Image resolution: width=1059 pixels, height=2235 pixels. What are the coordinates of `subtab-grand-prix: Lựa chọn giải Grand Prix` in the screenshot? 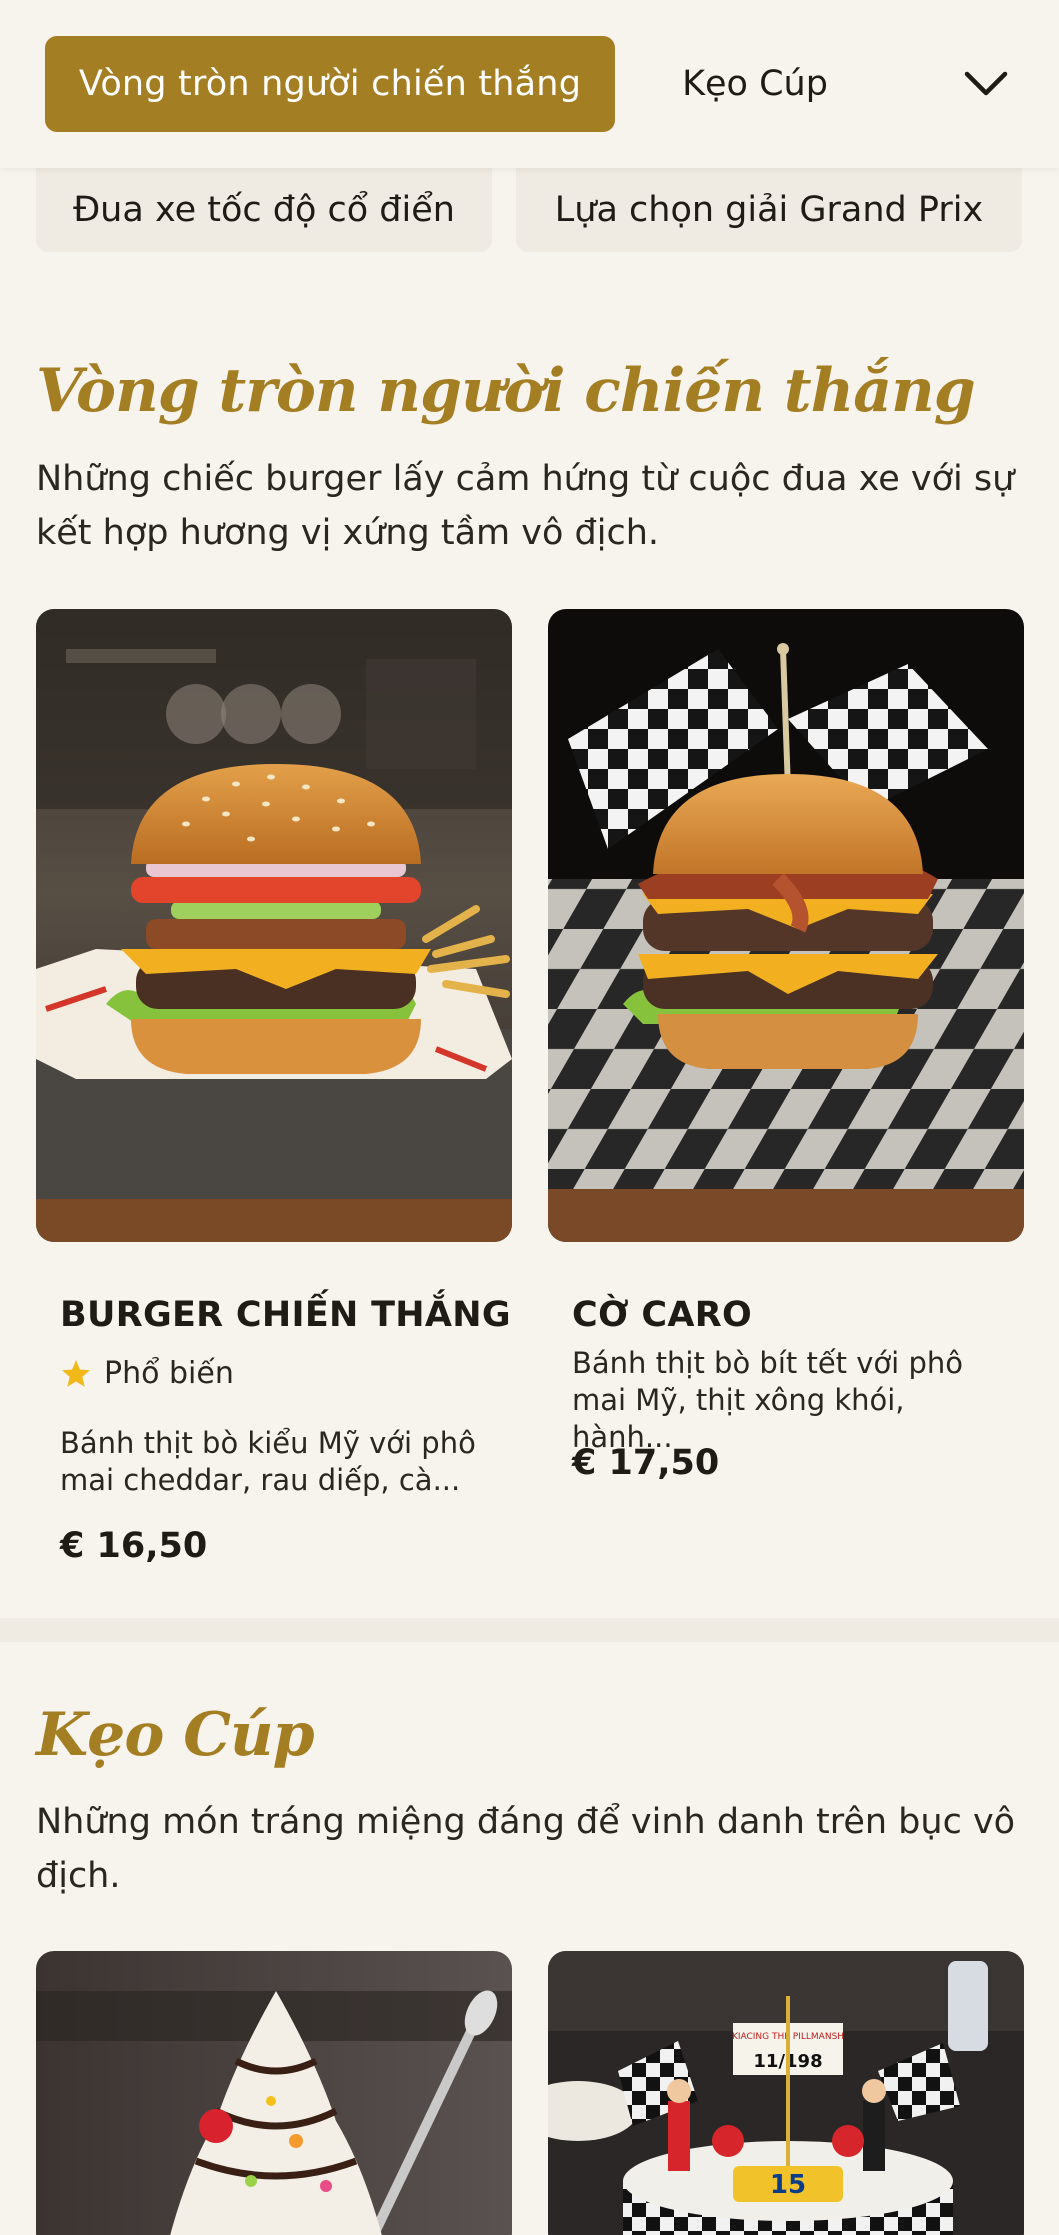 It's located at (769, 210).